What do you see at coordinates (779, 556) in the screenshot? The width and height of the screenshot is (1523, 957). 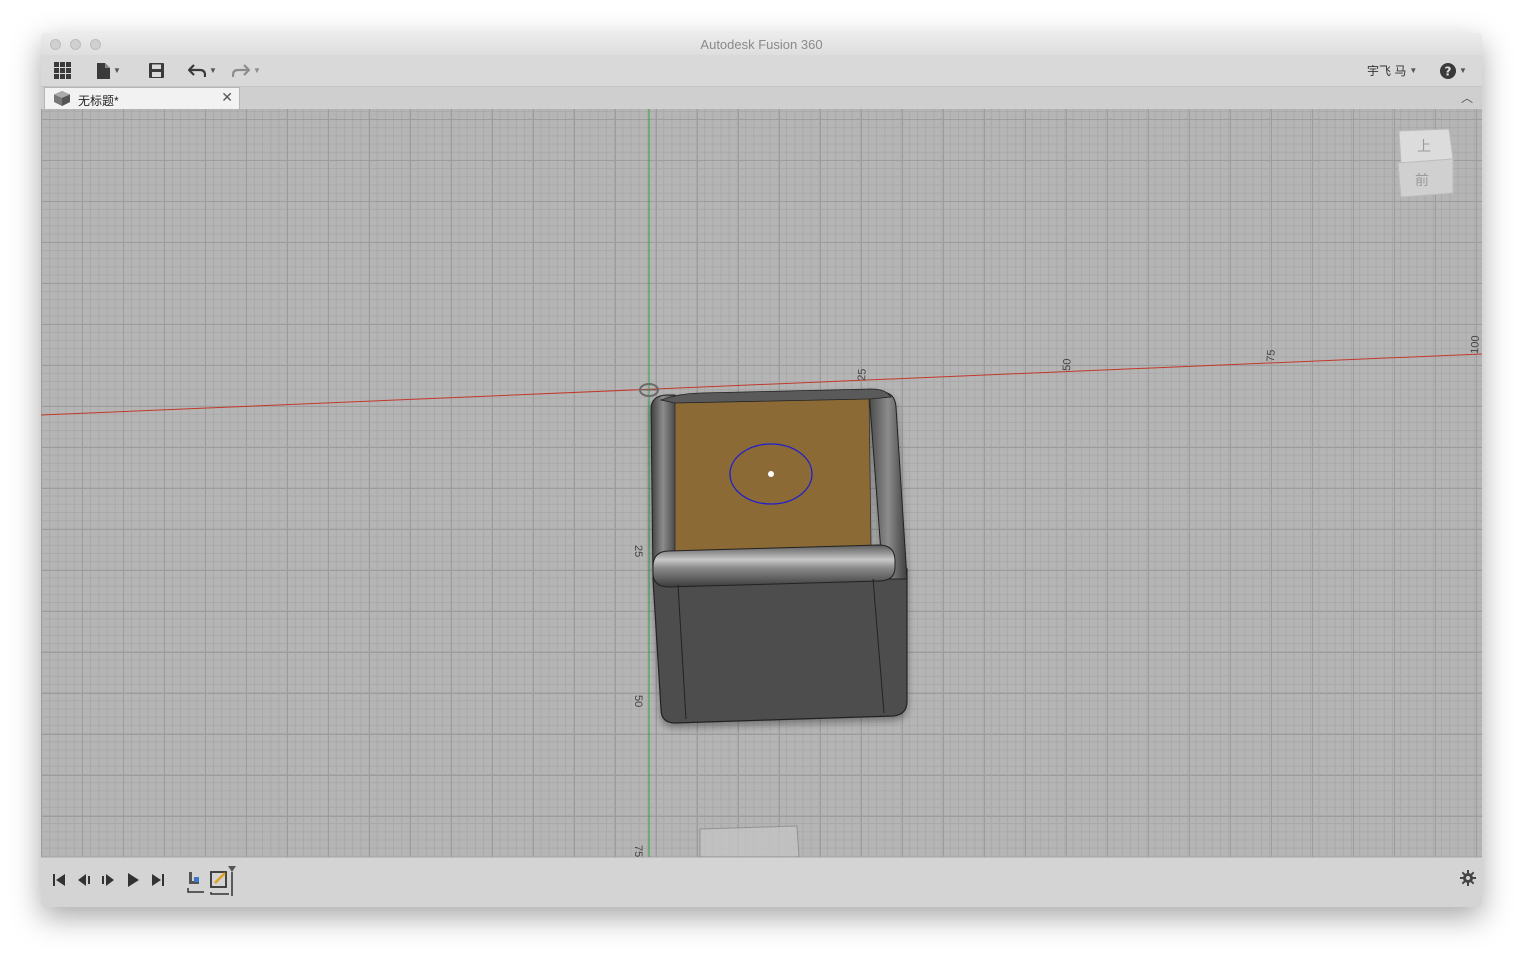 I see `solid-body` at bounding box center [779, 556].